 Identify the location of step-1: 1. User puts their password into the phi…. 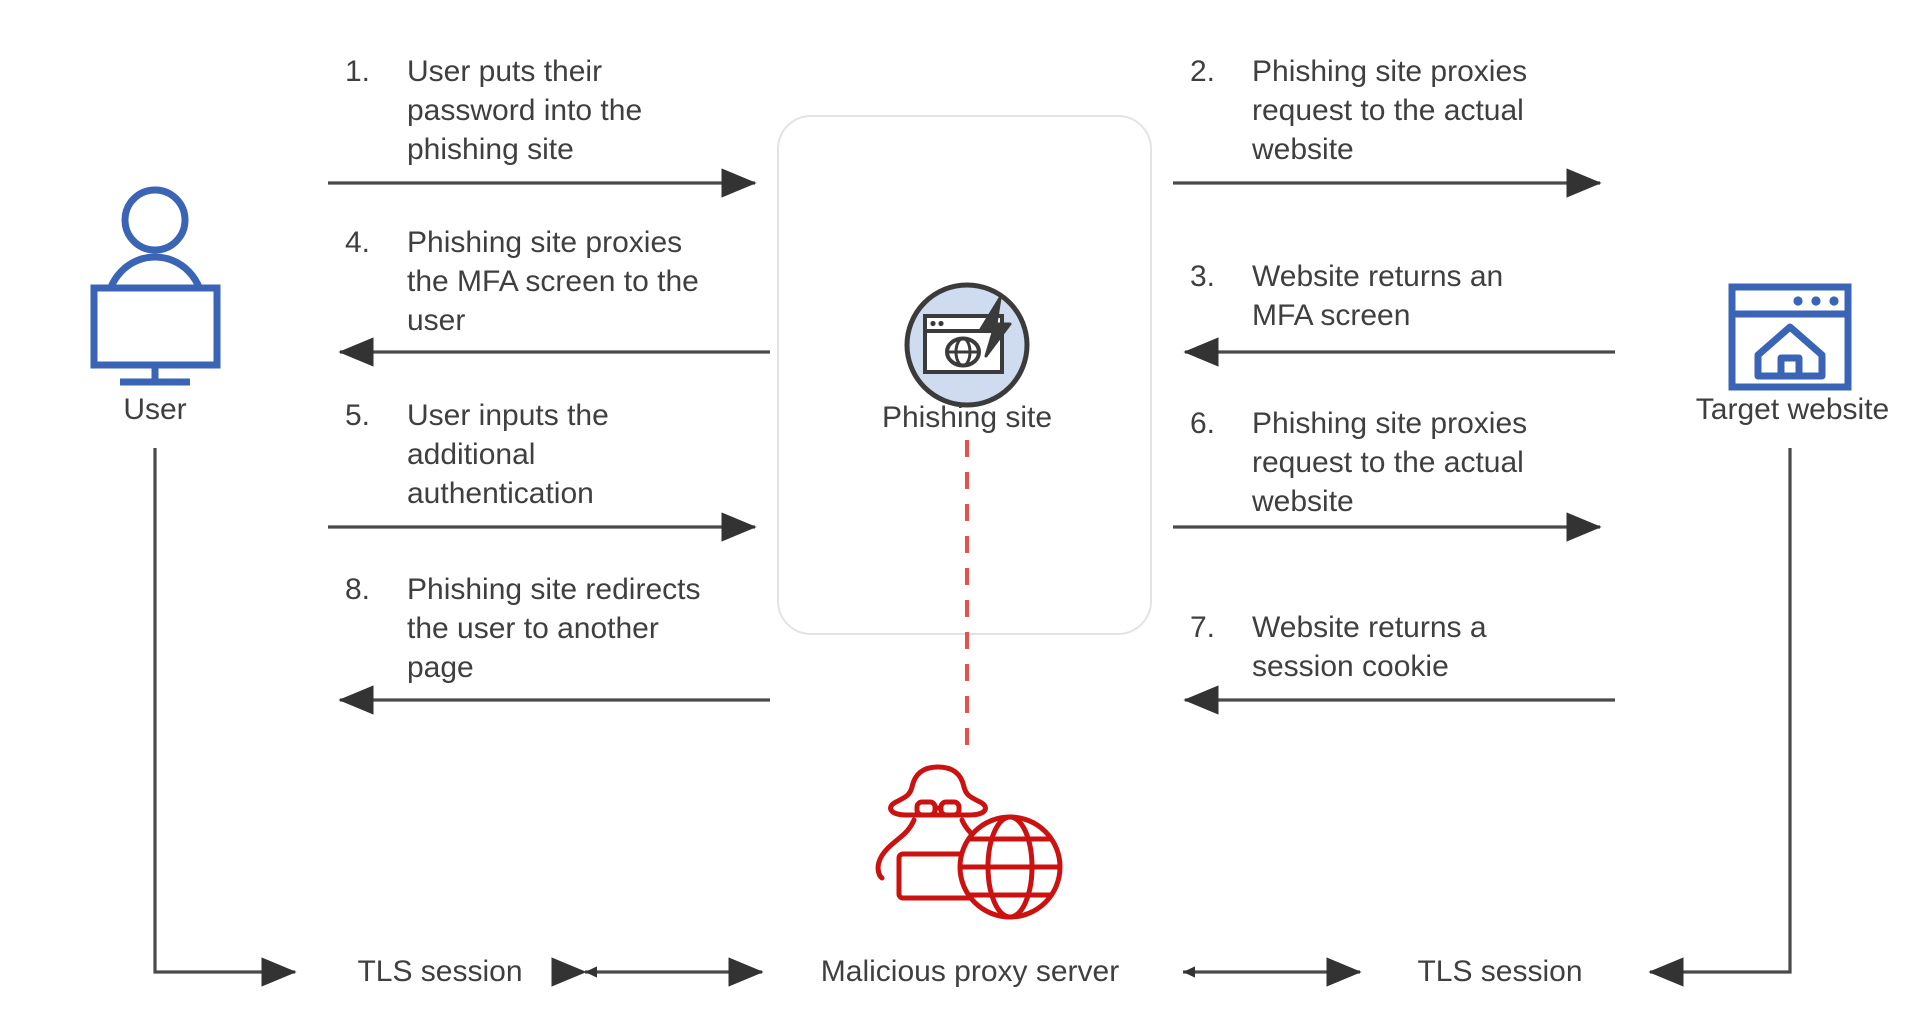
(525, 110).